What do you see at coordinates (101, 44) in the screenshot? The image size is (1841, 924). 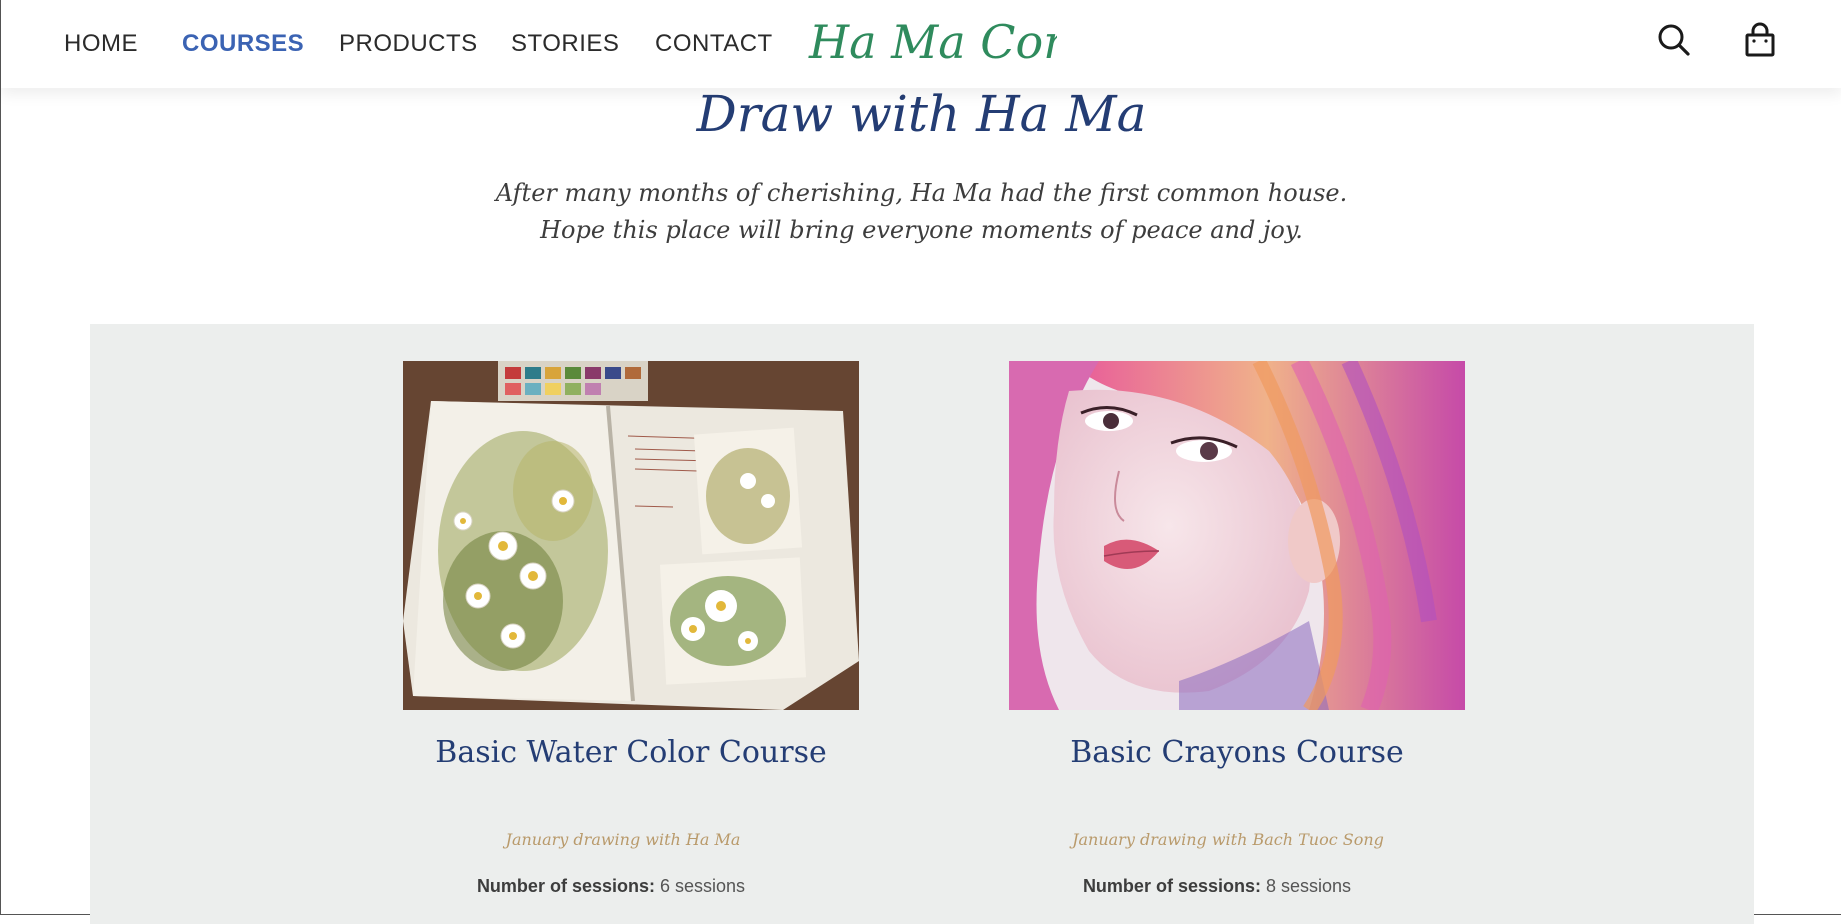 I see `nav-link-home: HOME` at bounding box center [101, 44].